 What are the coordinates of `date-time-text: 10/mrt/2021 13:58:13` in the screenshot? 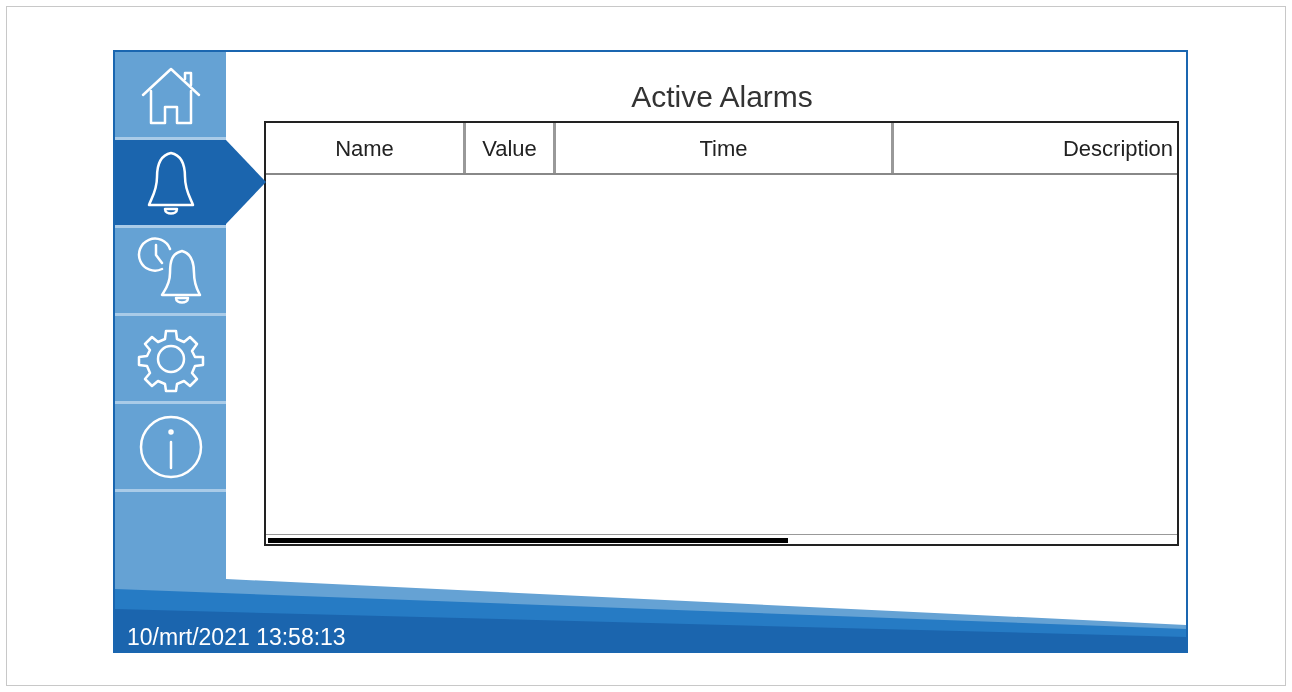 It's located at (236, 638).